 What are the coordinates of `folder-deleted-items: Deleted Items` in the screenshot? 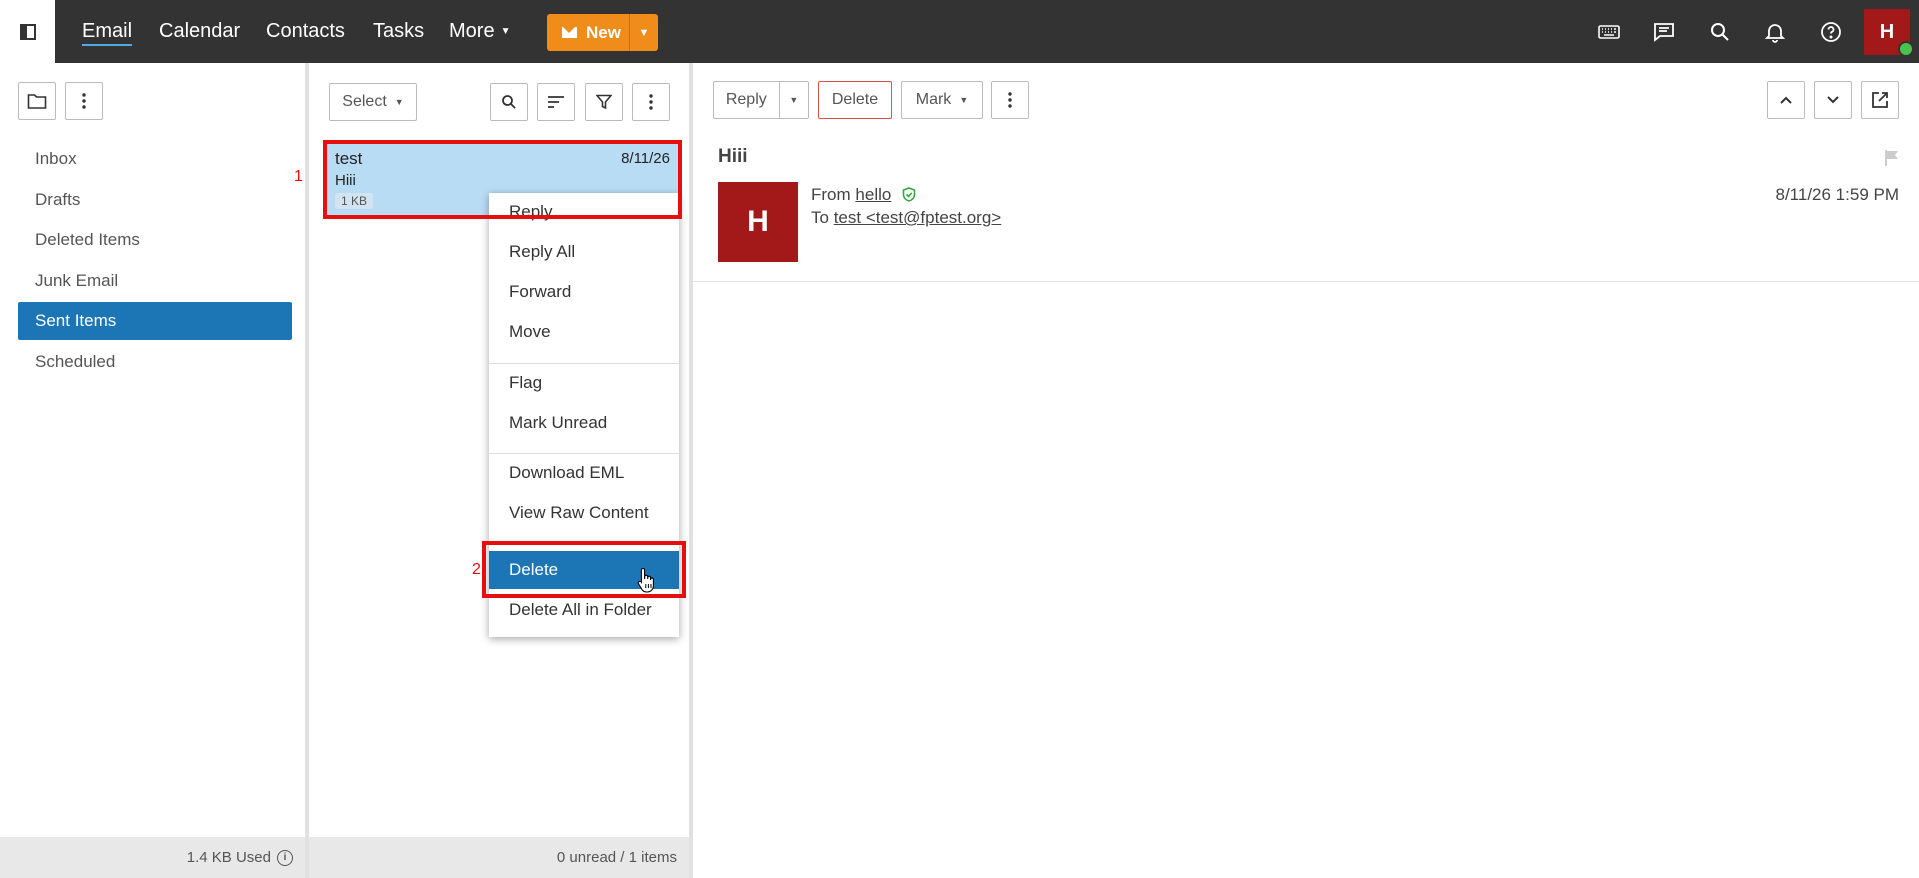 It's located at (155, 240).